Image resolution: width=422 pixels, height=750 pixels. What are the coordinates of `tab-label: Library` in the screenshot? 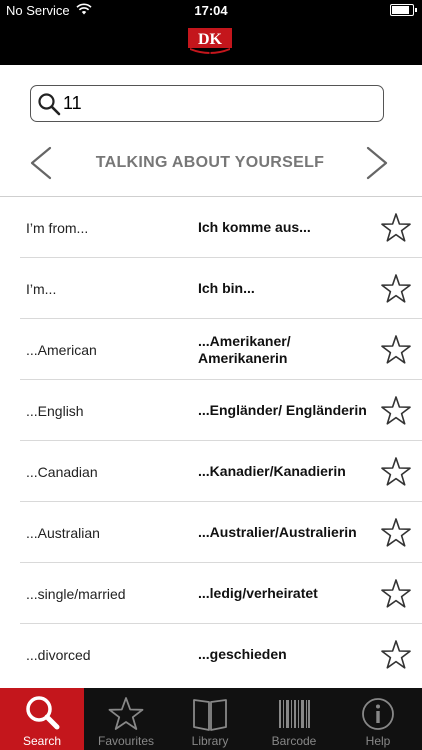 It's located at (210, 741).